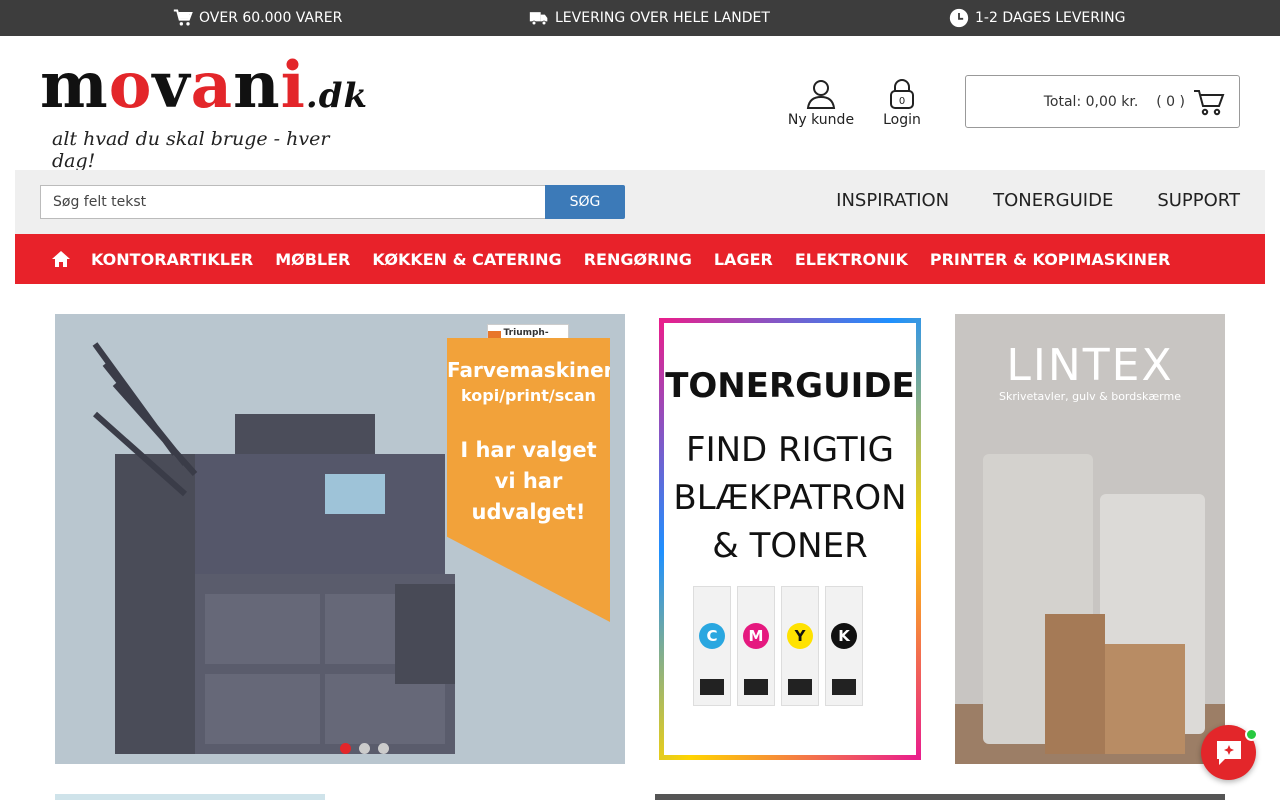 The width and height of the screenshot is (1280, 800). What do you see at coordinates (778, 646) in the screenshot?
I see `ink-cartridges: C M Y K` at bounding box center [778, 646].